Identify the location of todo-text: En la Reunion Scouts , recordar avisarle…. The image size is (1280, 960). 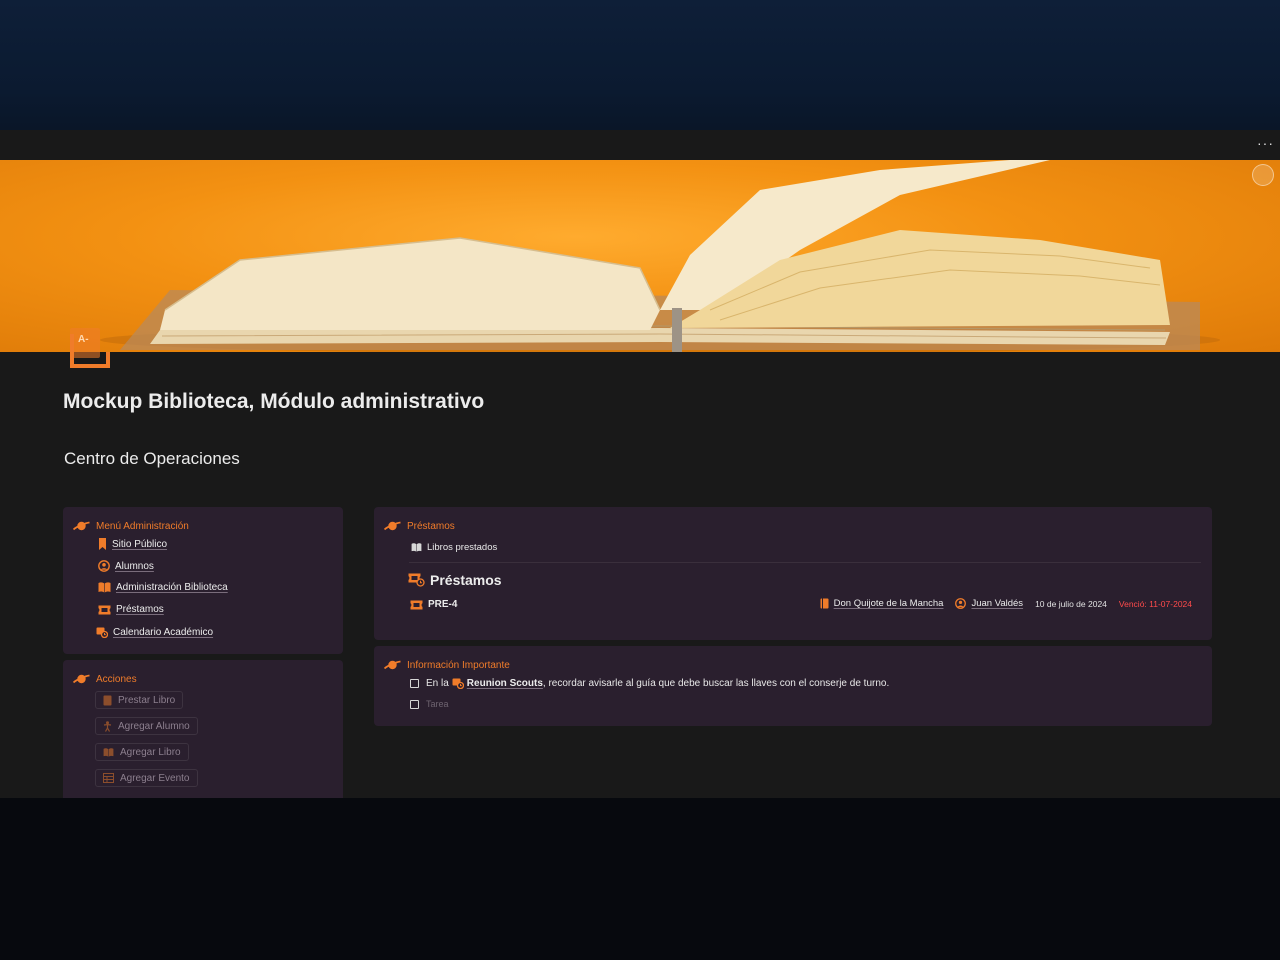
(657, 683).